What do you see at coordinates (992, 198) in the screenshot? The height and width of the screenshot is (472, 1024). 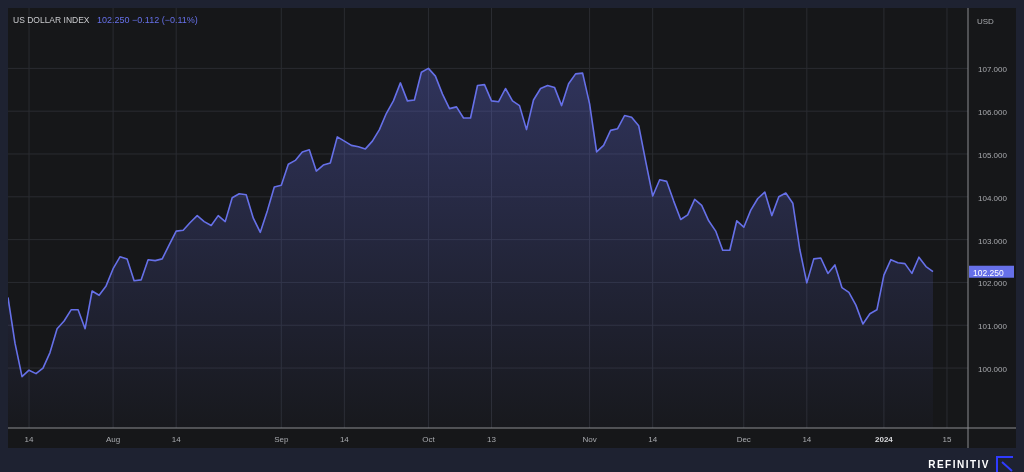 I see `y-axis-label: 104.000` at bounding box center [992, 198].